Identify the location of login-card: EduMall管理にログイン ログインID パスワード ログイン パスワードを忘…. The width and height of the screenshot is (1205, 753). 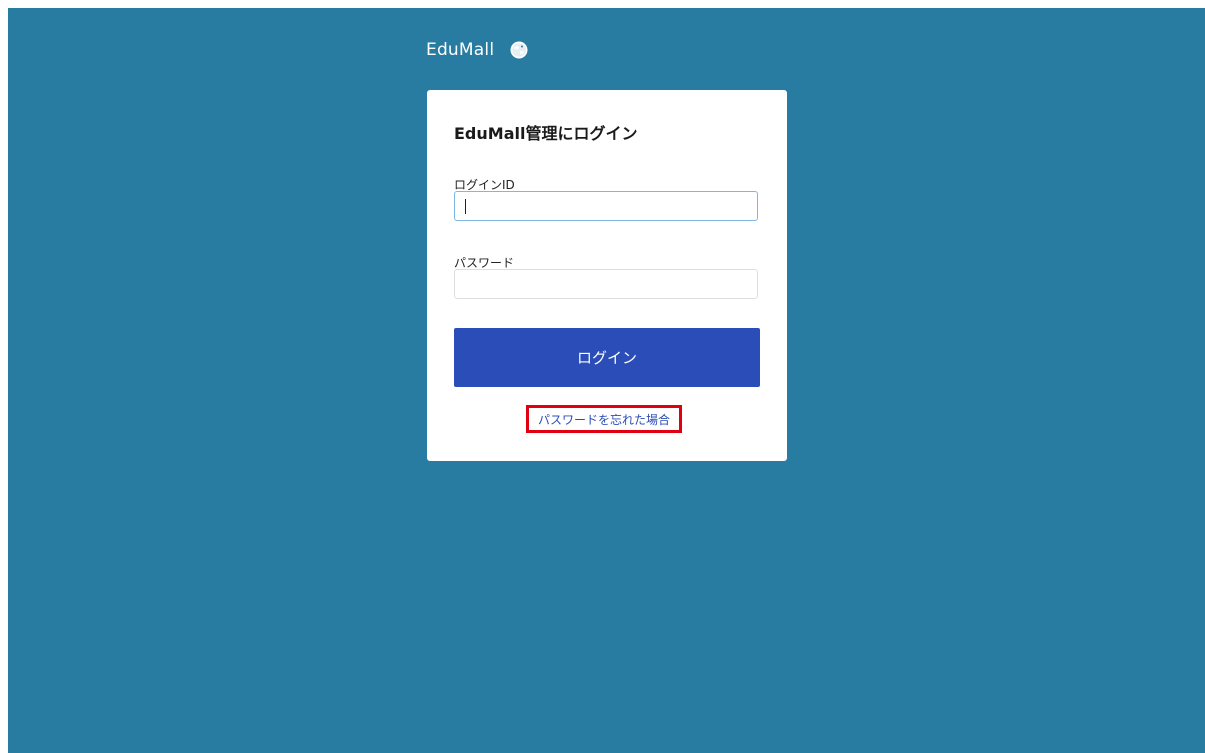
(607, 275).